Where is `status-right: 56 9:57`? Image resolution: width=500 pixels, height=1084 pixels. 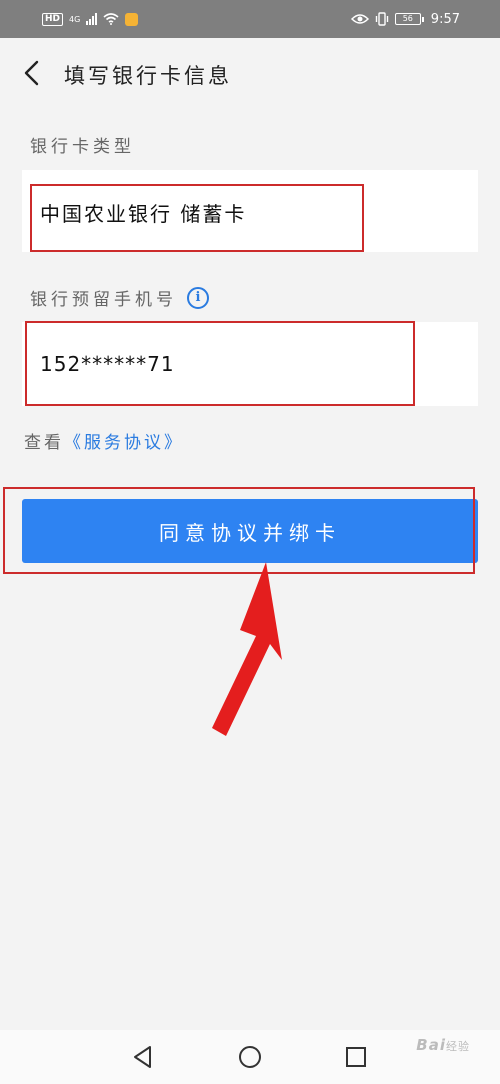
status-right: 56 9:57 is located at coordinates (405, 19).